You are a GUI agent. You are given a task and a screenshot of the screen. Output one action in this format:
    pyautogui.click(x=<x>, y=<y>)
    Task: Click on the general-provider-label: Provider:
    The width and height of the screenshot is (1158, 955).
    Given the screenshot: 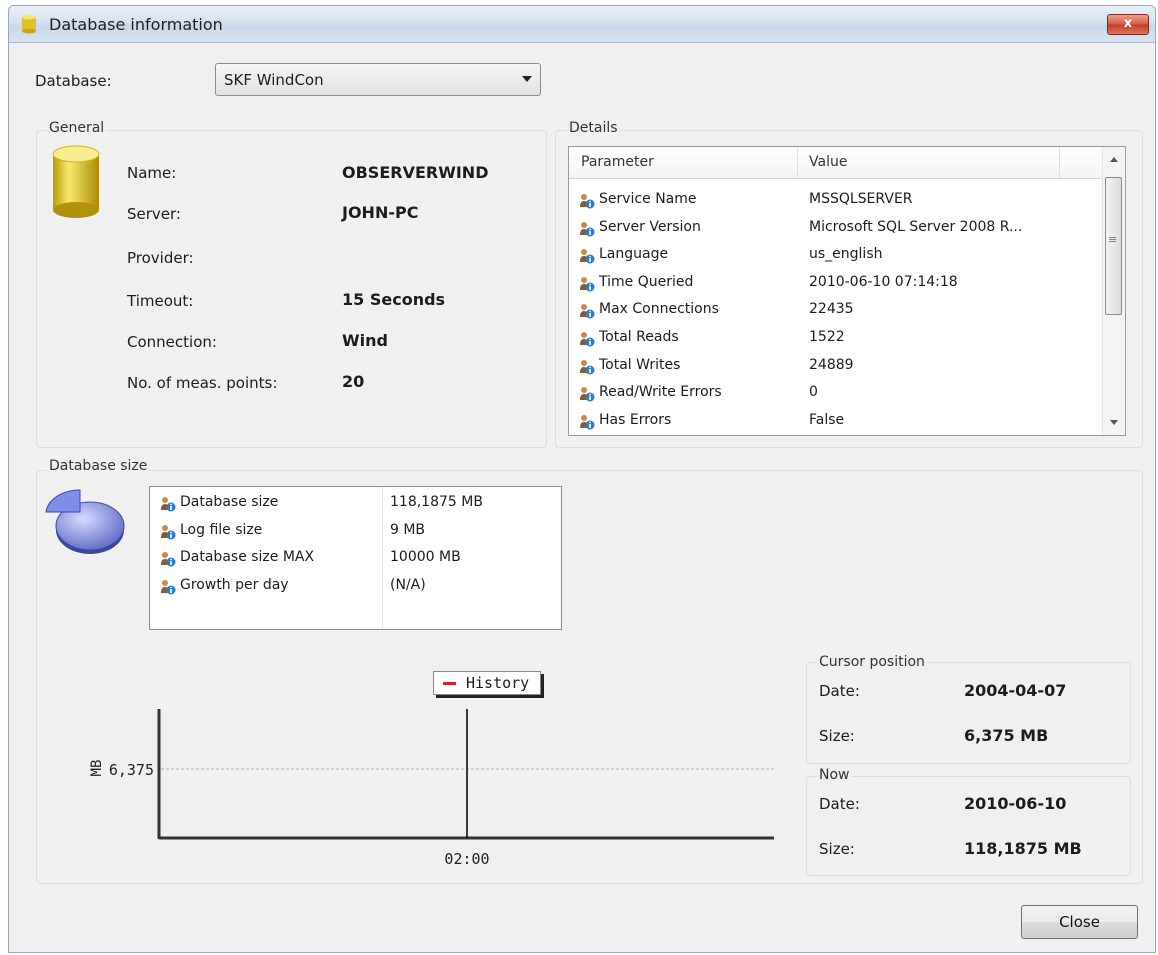 What is the action you would take?
    pyautogui.click(x=160, y=258)
    